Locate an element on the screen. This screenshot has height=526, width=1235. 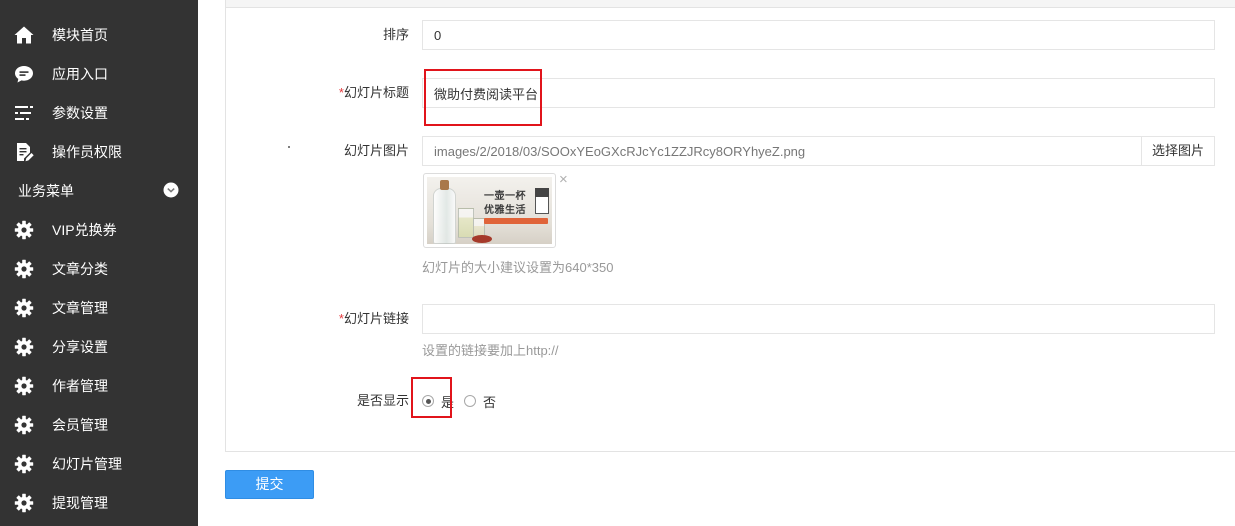
sidebar-item-article-category: 文章分类 is located at coordinates (99, 268).